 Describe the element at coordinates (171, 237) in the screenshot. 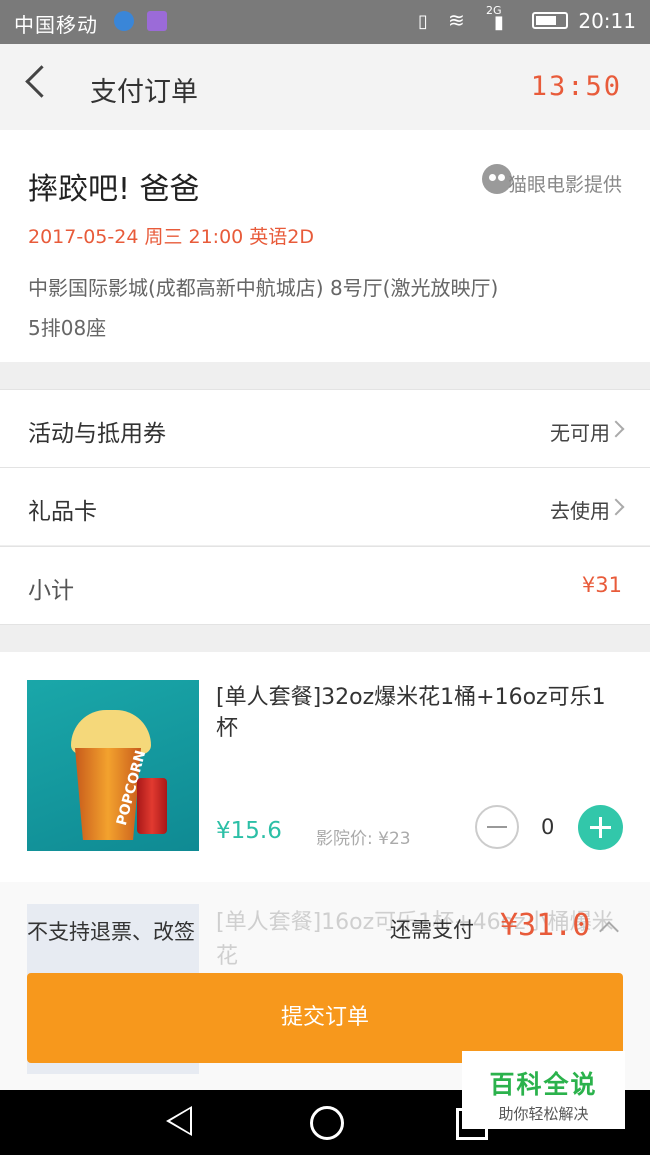

I see `showtime: 2017-05-24 周三 21:00 英语2D` at that location.